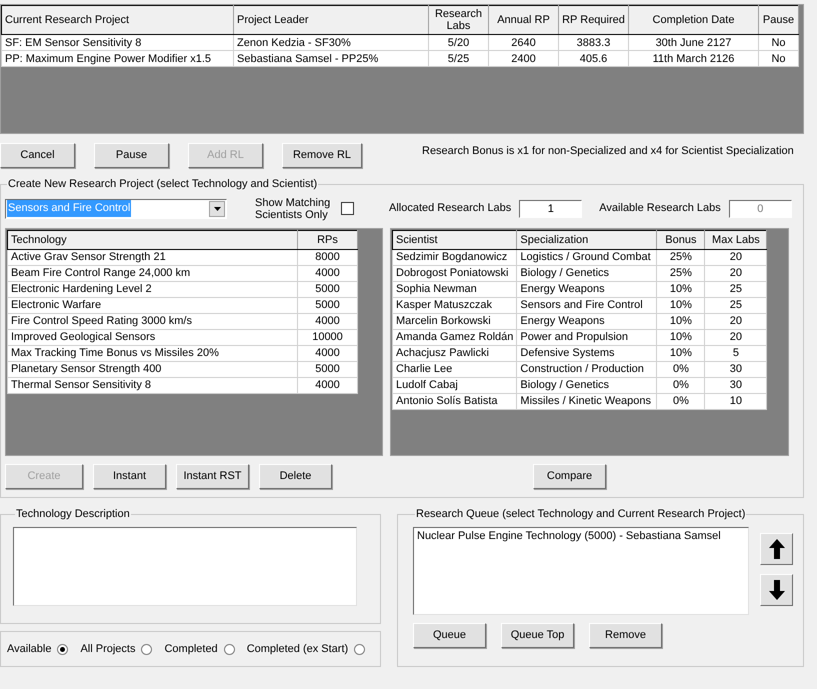 This screenshot has height=689, width=817. I want to click on radio-option: Available, so click(37, 649).